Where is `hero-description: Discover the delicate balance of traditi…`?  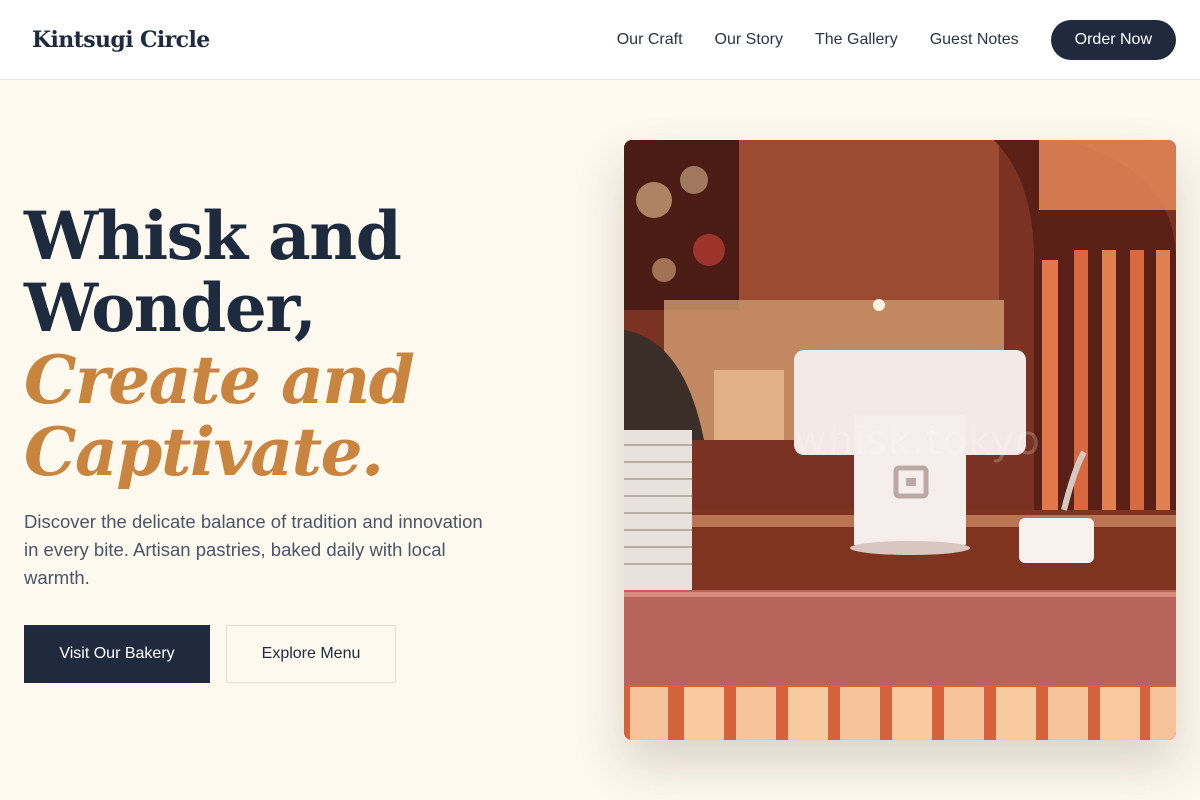 hero-description: Discover the delicate balance of traditi… is located at coordinates (253, 549).